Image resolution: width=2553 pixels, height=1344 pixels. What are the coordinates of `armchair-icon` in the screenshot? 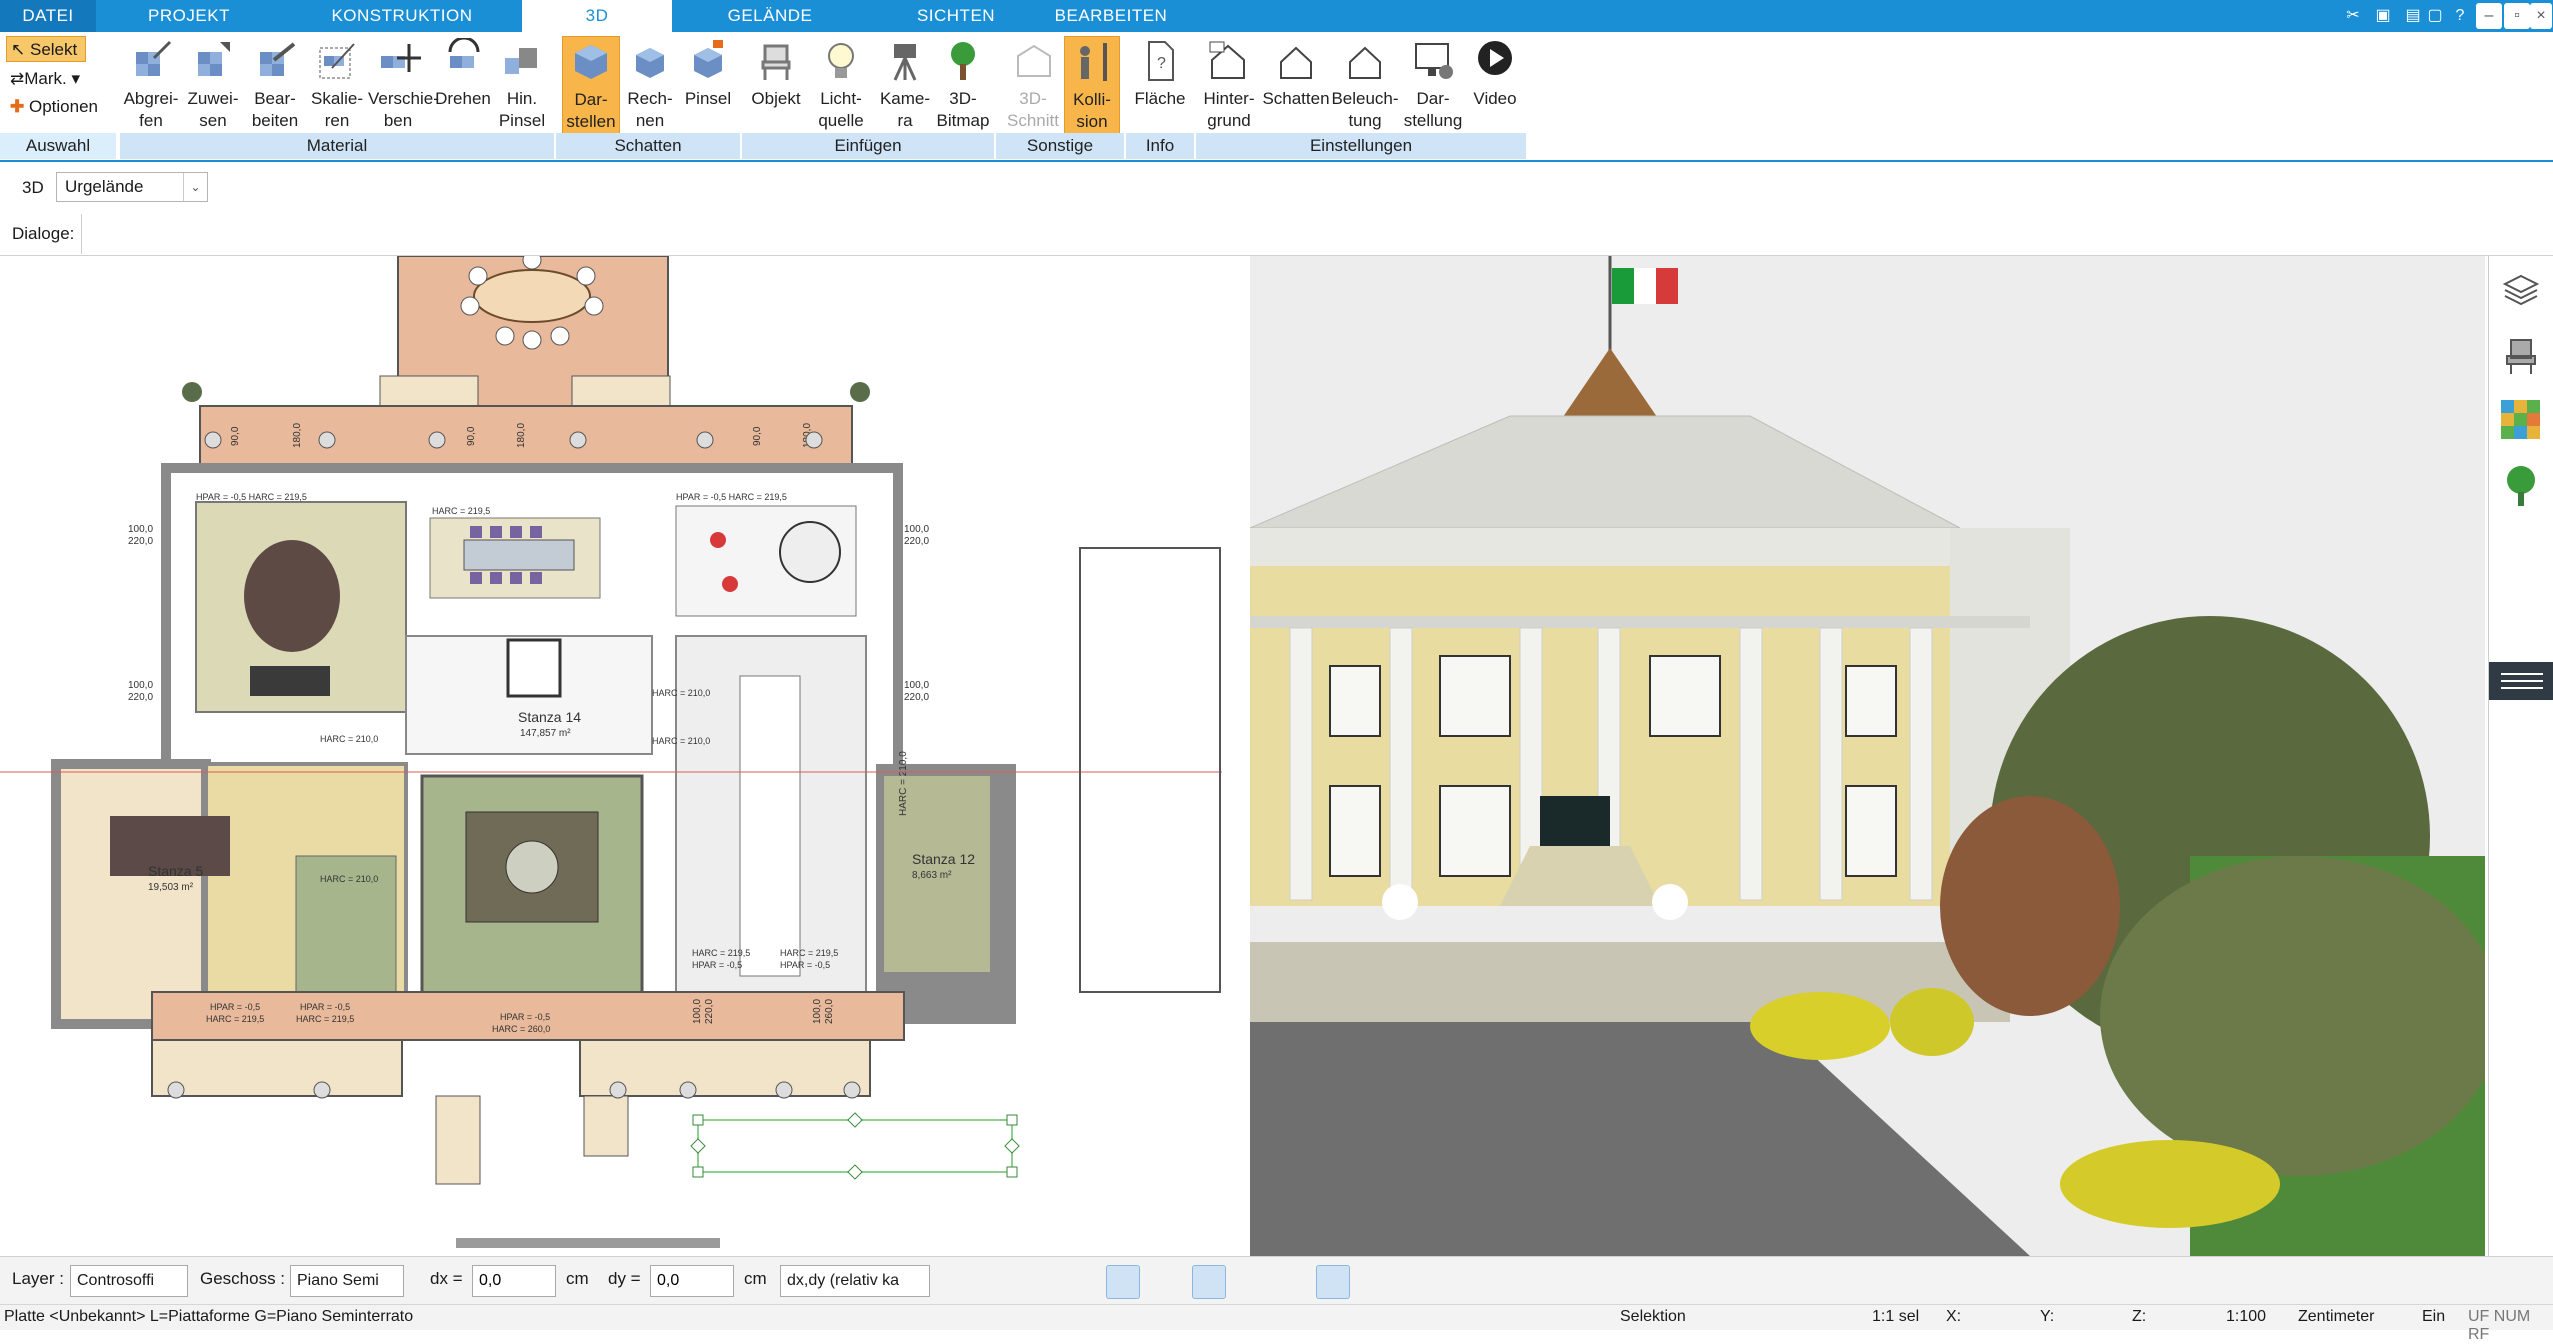 It's located at (2521, 356).